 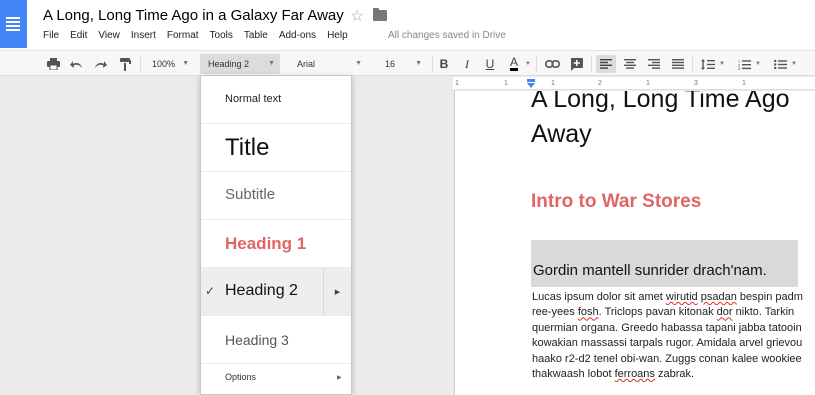 I want to click on misspelled-word: wirutid, so click(x=682, y=297).